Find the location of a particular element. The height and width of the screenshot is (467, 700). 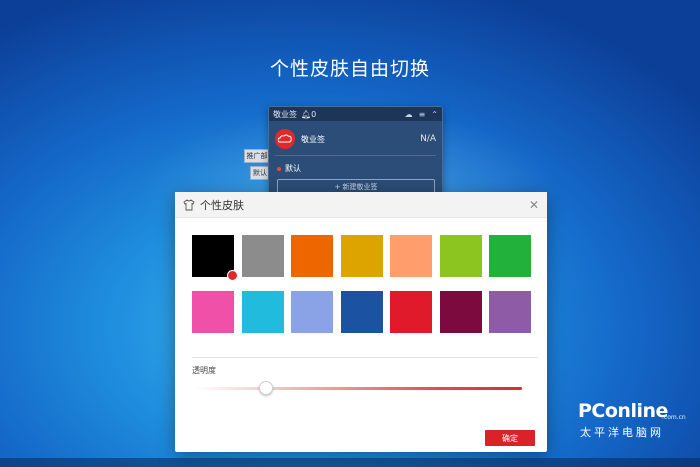

watermark-domain: .com.cn is located at coordinates (674, 417).